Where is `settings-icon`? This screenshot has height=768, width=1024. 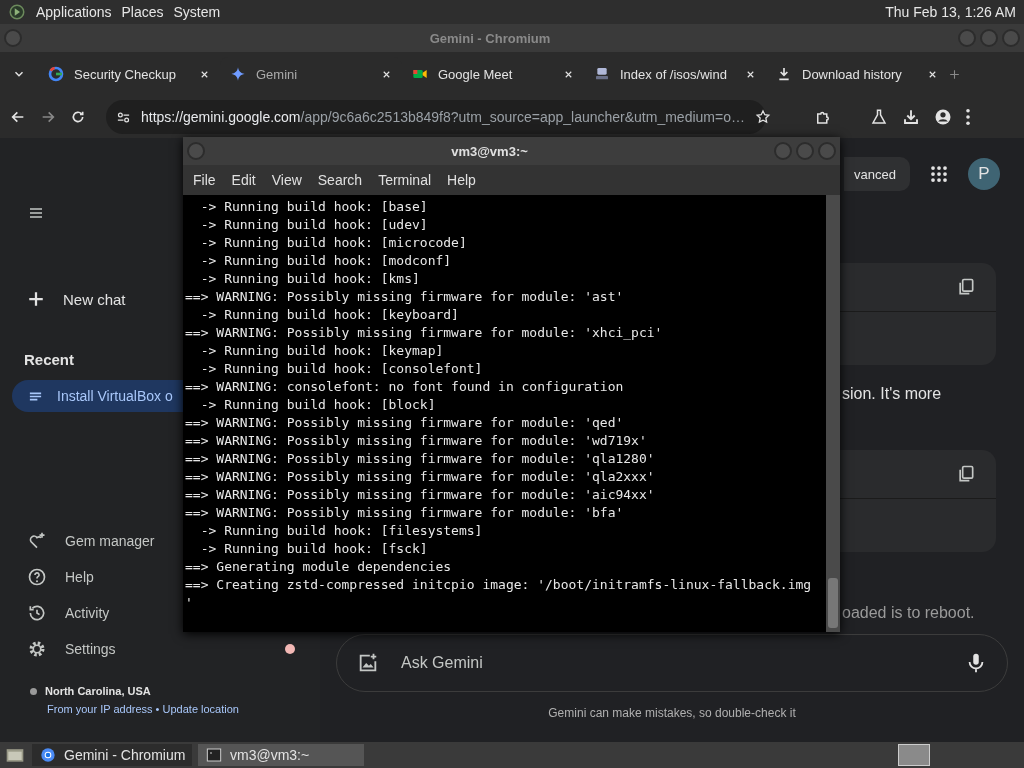 settings-icon is located at coordinates (37, 649).